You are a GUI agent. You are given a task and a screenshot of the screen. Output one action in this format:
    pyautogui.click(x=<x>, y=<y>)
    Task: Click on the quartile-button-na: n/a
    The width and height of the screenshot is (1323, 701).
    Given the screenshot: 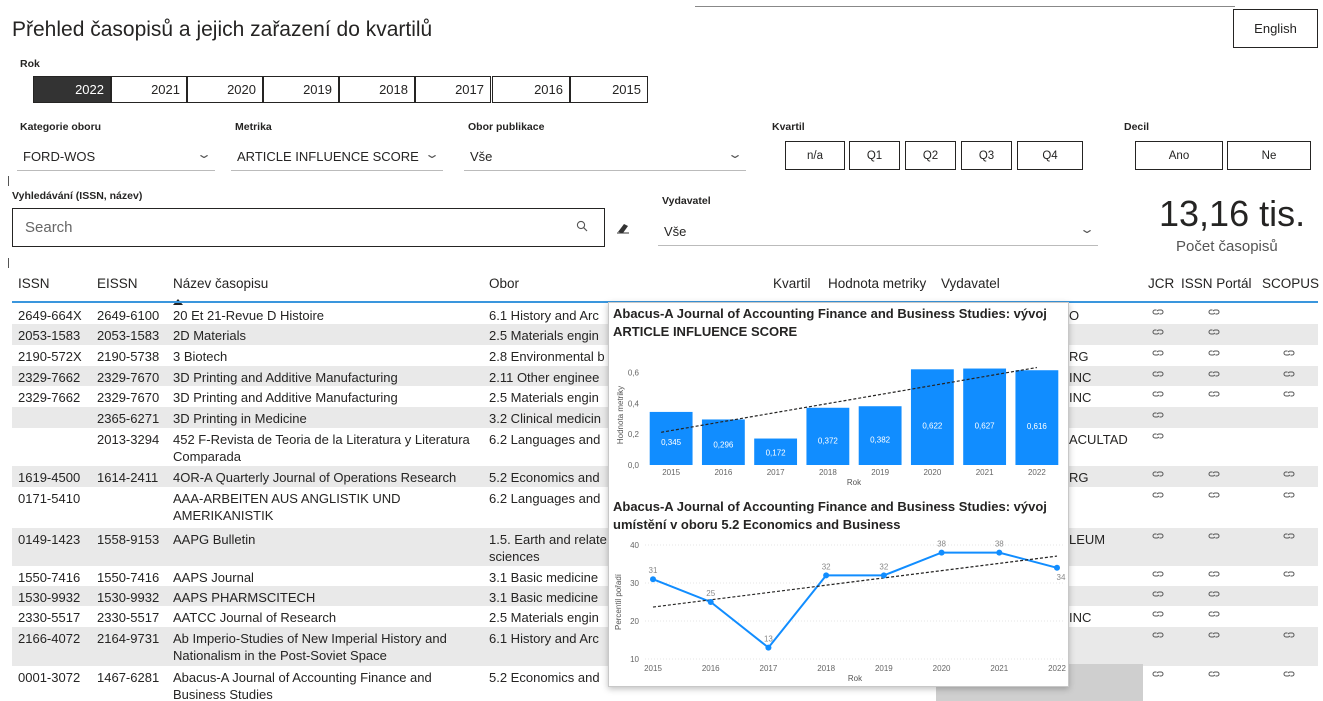 What is the action you would take?
    pyautogui.click(x=815, y=155)
    